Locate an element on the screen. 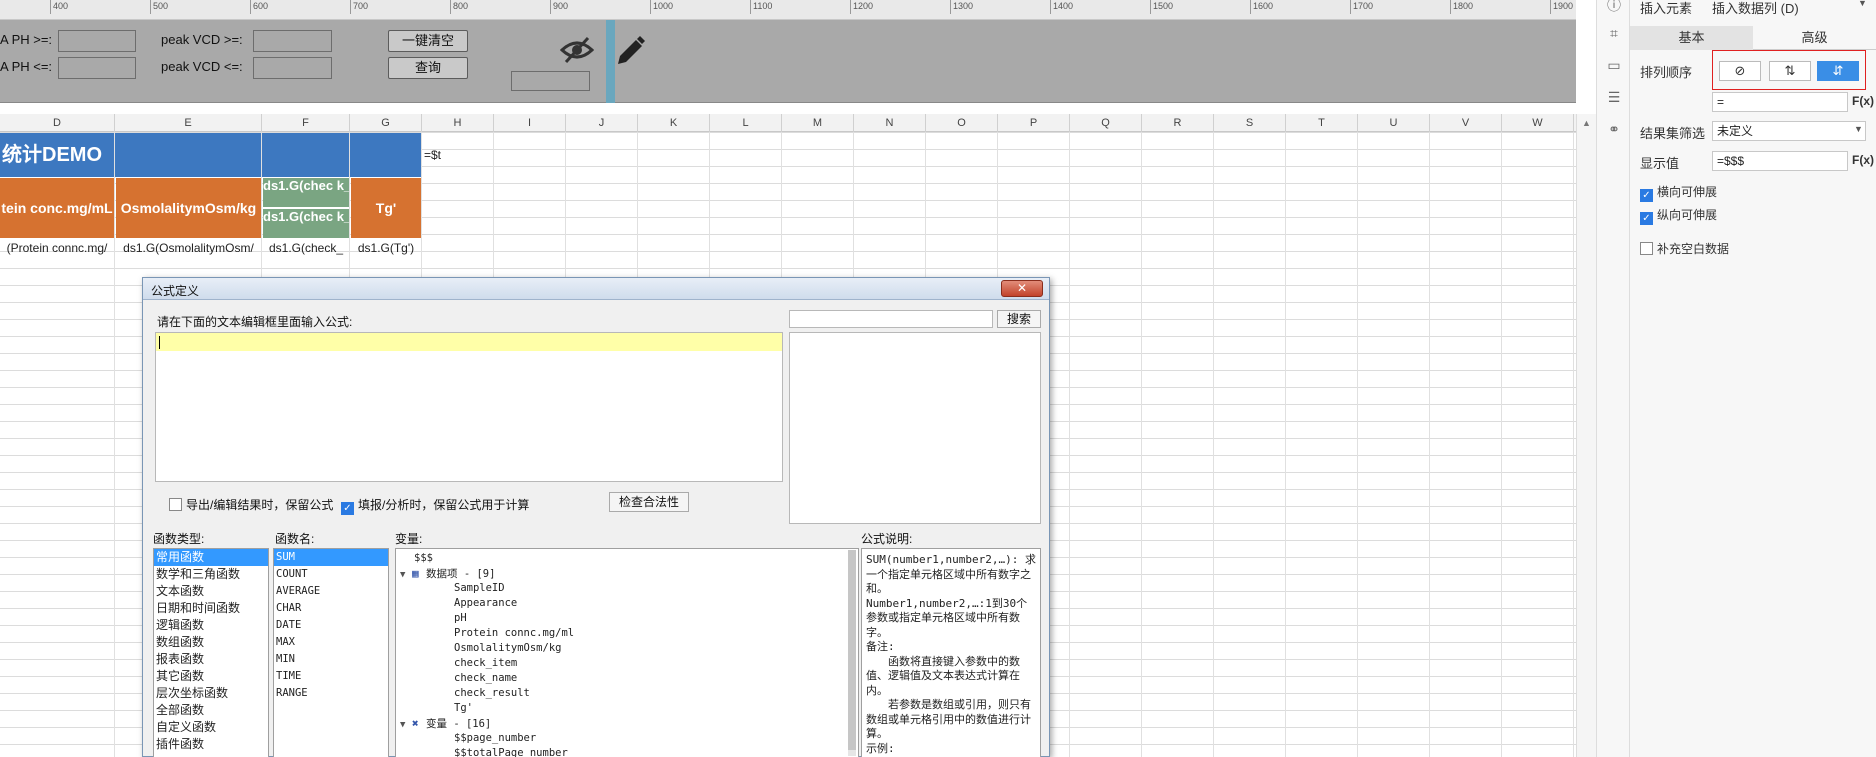 Image resolution: width=1876 pixels, height=757 pixels. column-header-O: O is located at coordinates (962, 123).